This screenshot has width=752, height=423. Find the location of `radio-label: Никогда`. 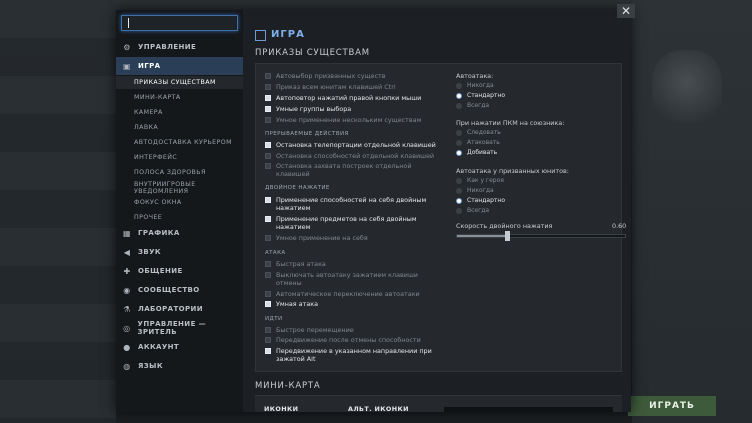

radio-label: Никогда is located at coordinates (480, 85).